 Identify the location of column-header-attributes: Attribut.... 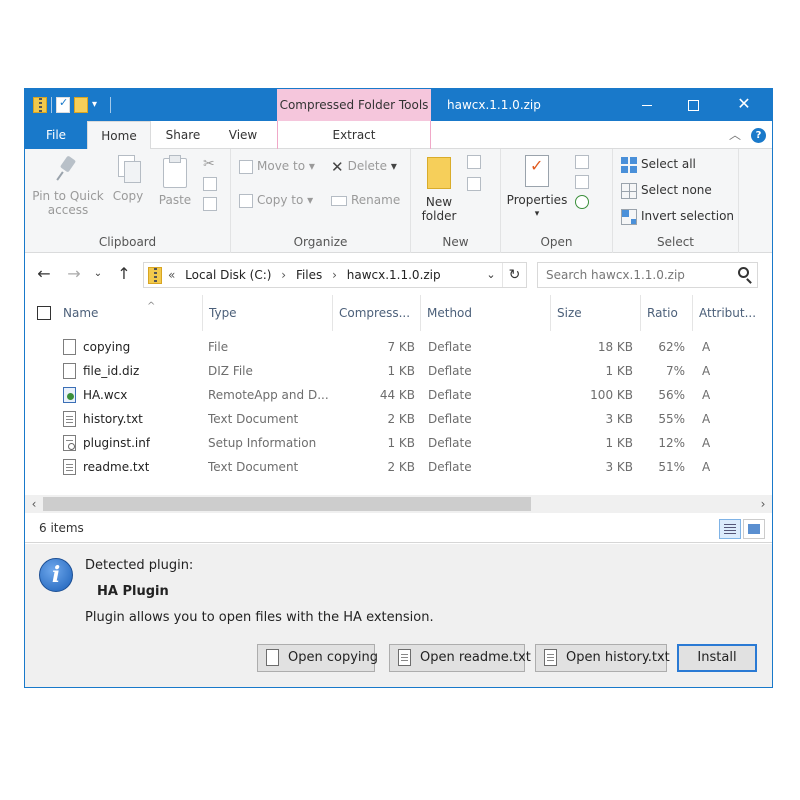
(732, 313).